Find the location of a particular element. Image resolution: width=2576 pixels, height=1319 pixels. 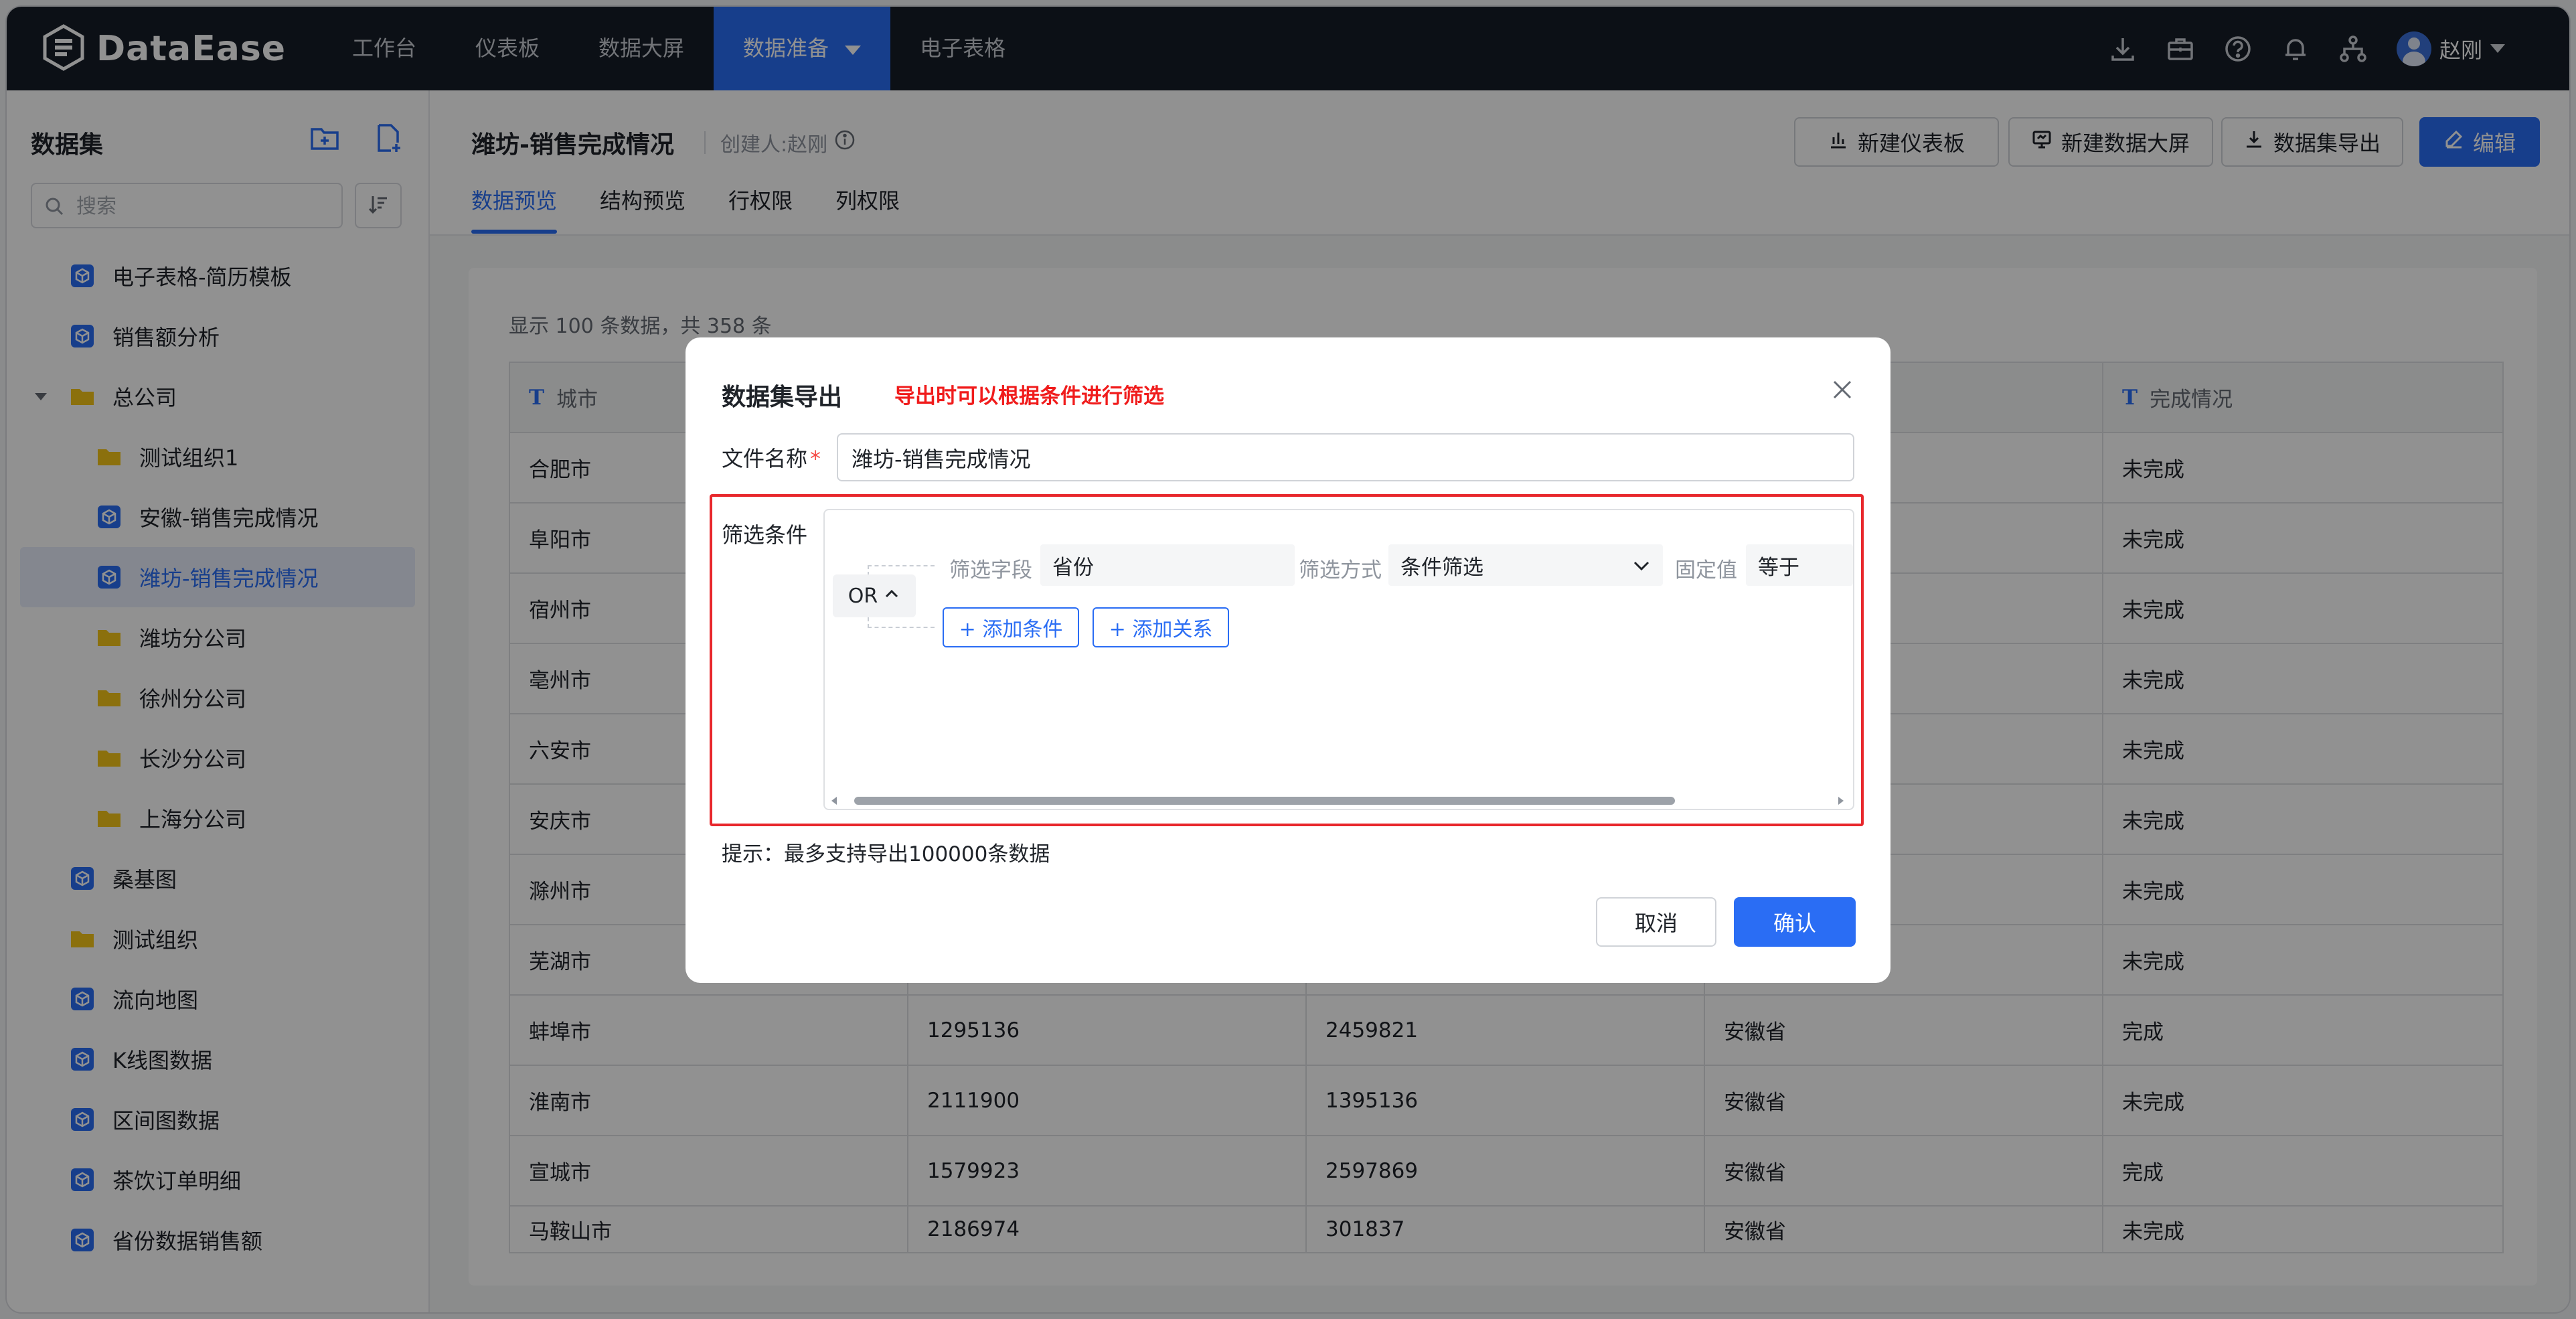

add-condition-button: + 添加条件 is located at coordinates (1011, 627).